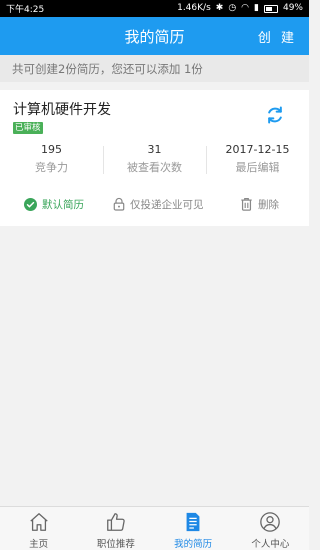  Describe the element at coordinates (51, 149) in the screenshot. I see `stat-value: 195` at that location.